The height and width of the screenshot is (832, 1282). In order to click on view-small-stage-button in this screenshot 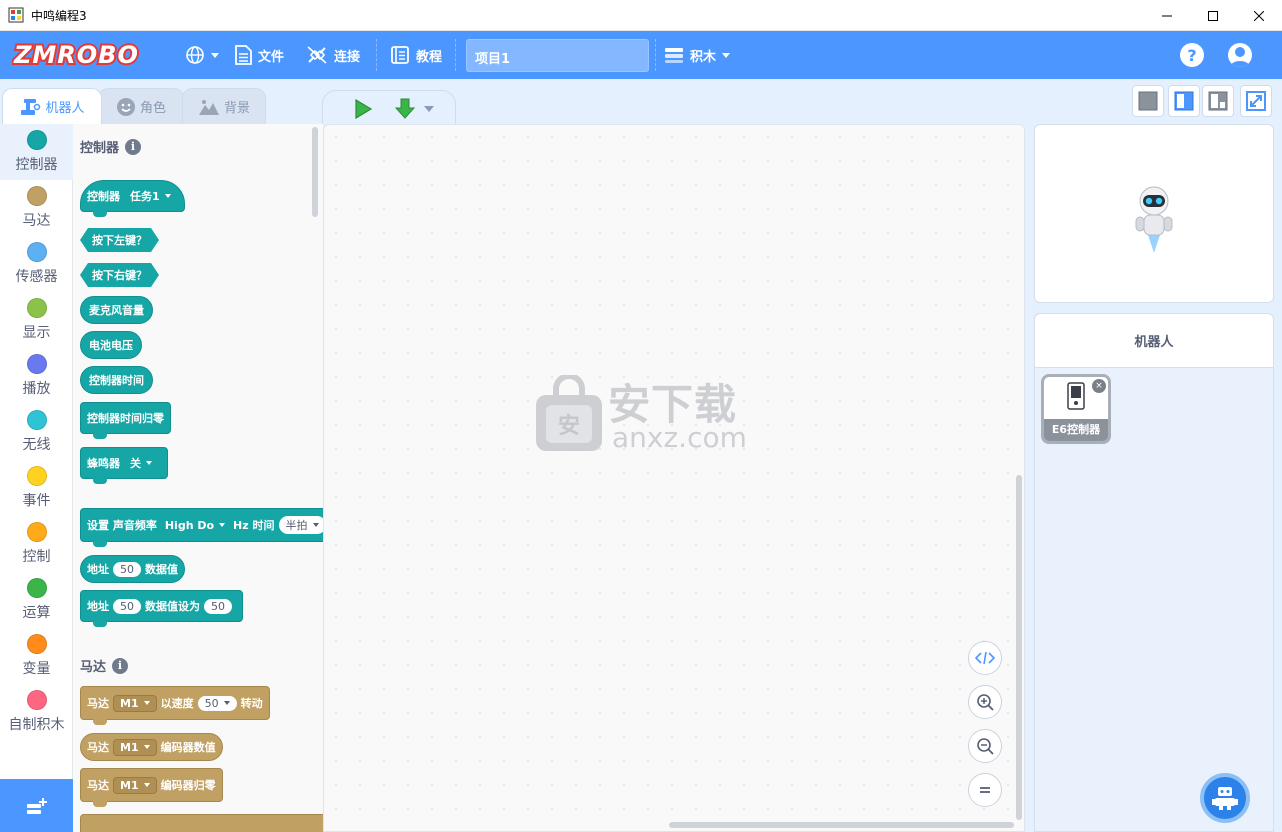, I will do `click(1218, 101)`.